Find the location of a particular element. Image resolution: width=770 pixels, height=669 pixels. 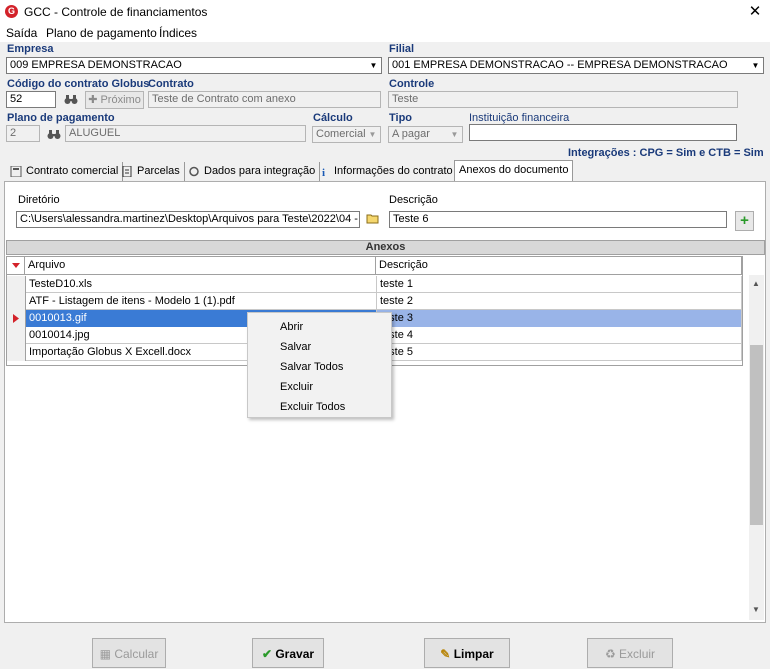

proximo-button: ✚ Próximo is located at coordinates (114, 100).